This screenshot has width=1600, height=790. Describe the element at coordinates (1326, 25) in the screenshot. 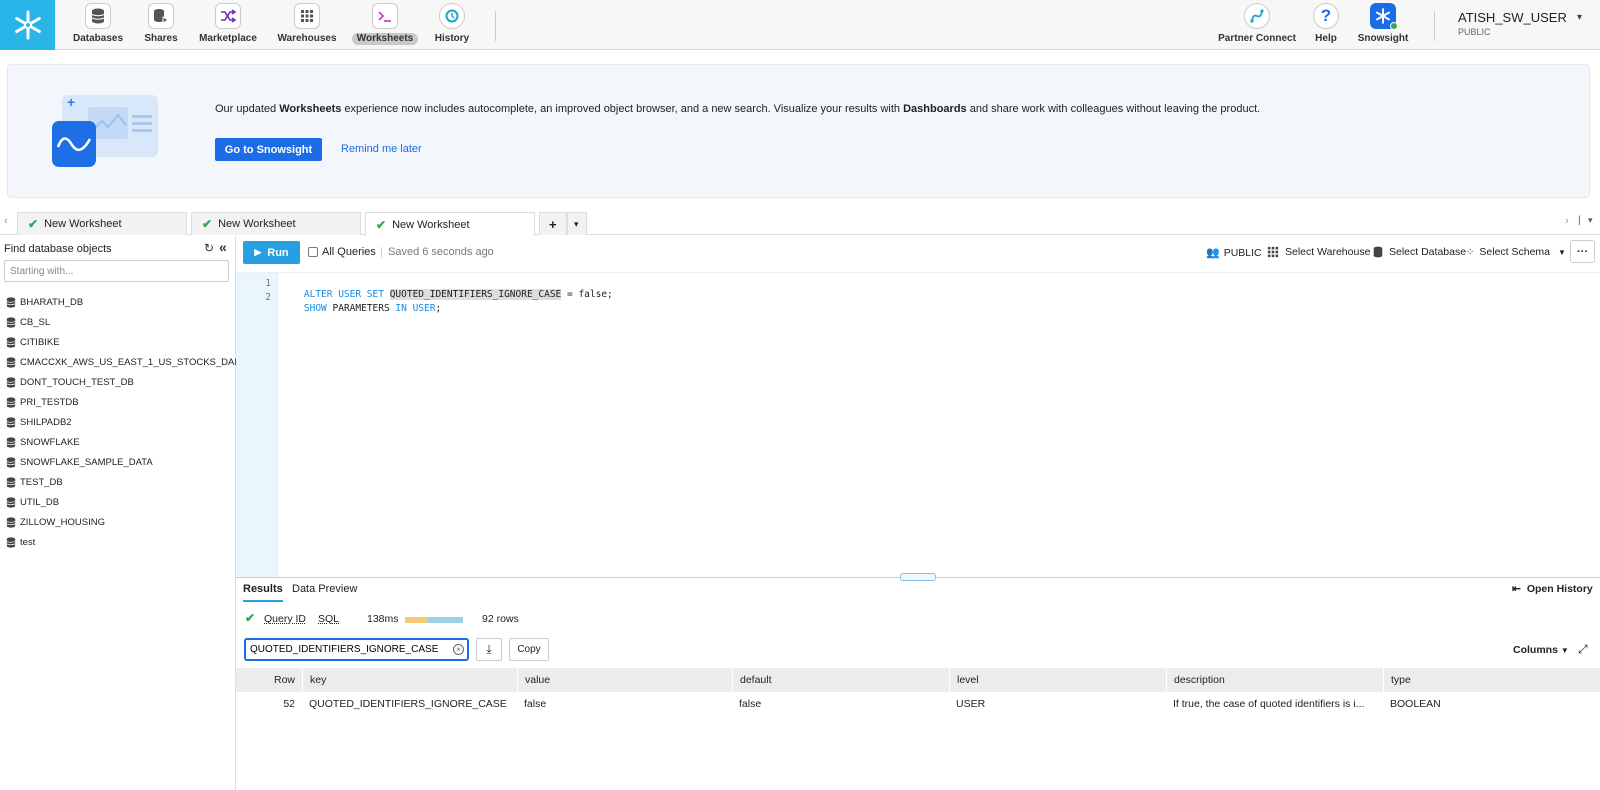

I see `nav-help: ? Help` at that location.